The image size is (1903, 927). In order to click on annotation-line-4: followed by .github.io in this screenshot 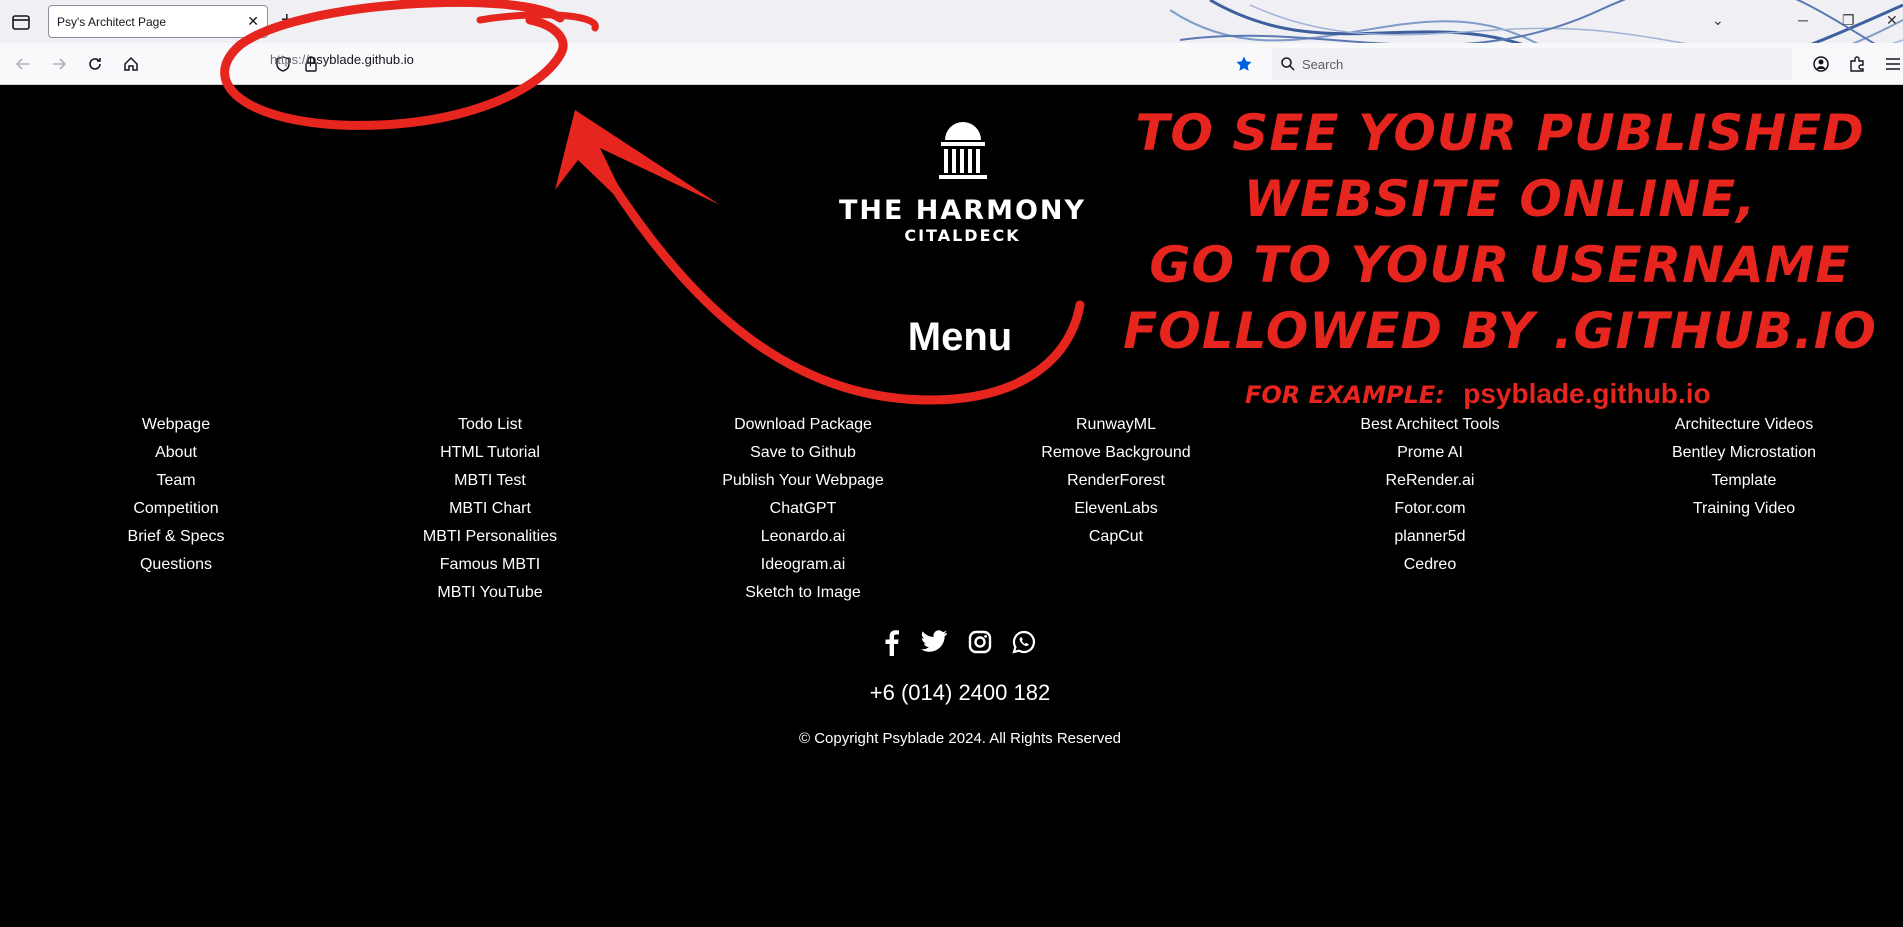, I will do `click(1500, 331)`.